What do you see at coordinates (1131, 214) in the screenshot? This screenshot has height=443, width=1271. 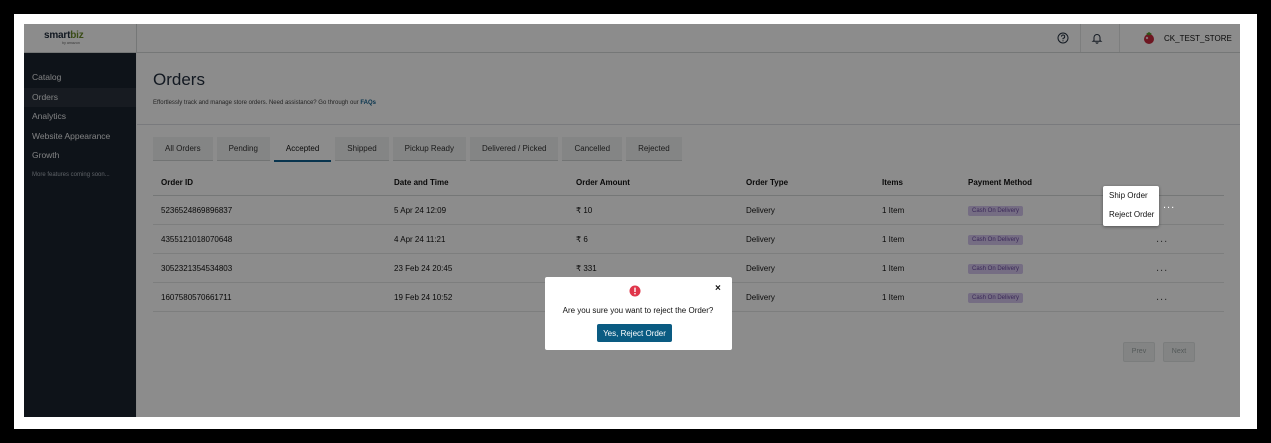 I see `reject-order-menu-item: Reject Order` at bounding box center [1131, 214].